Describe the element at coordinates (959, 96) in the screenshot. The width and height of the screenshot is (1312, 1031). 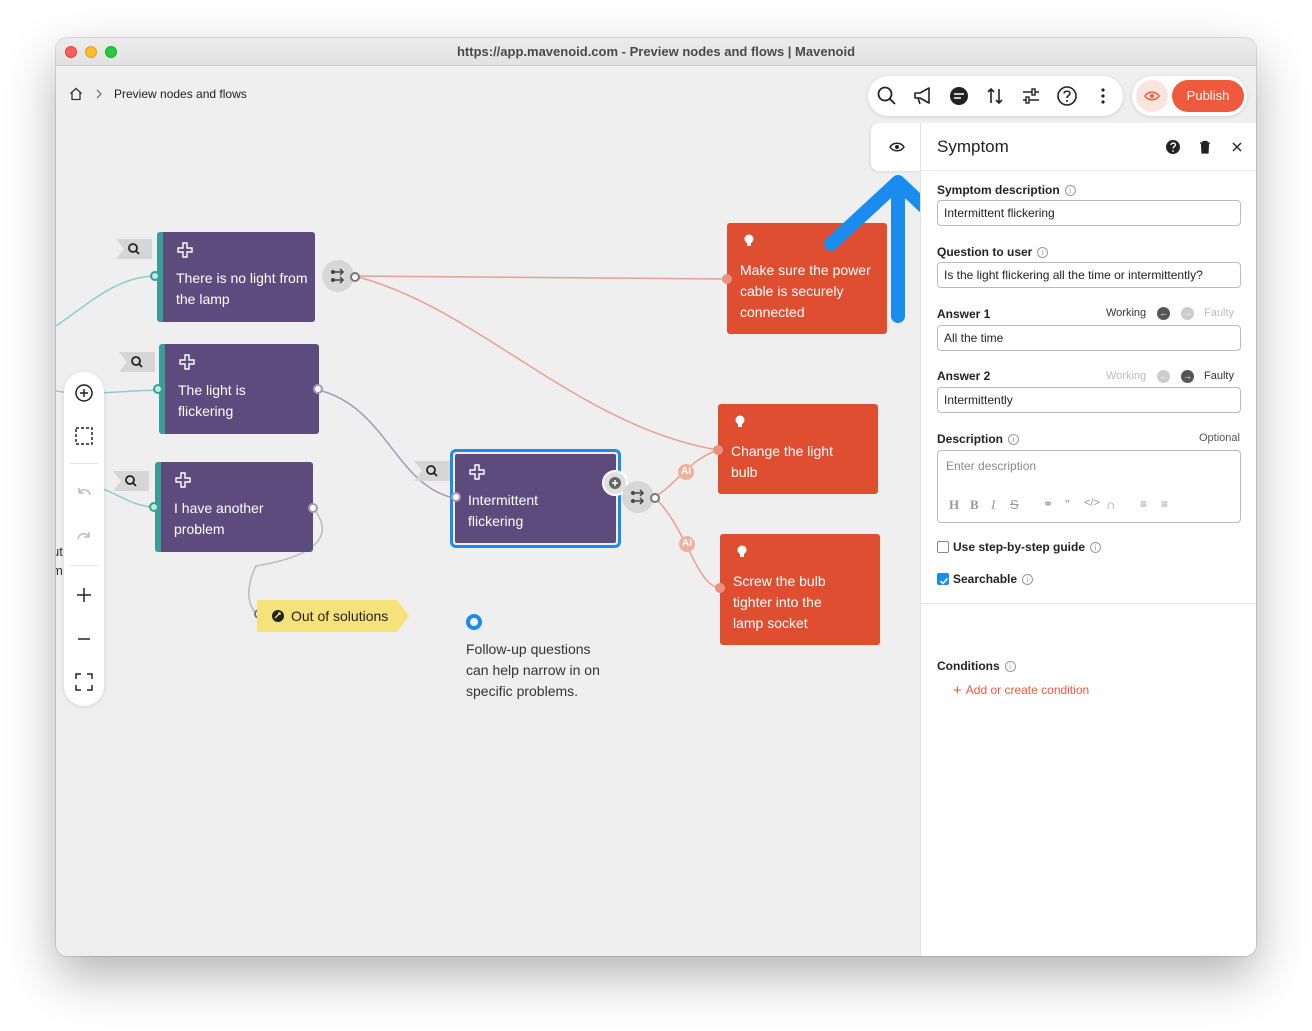
I see `chat-icon` at that location.